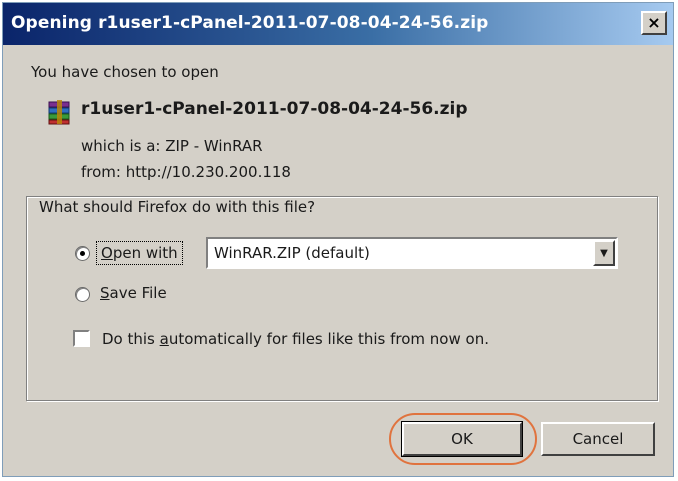 The height and width of the screenshot is (481, 678). Describe the element at coordinates (125, 72) in the screenshot. I see `chosen-to-open-label: You have chosen to open` at that location.